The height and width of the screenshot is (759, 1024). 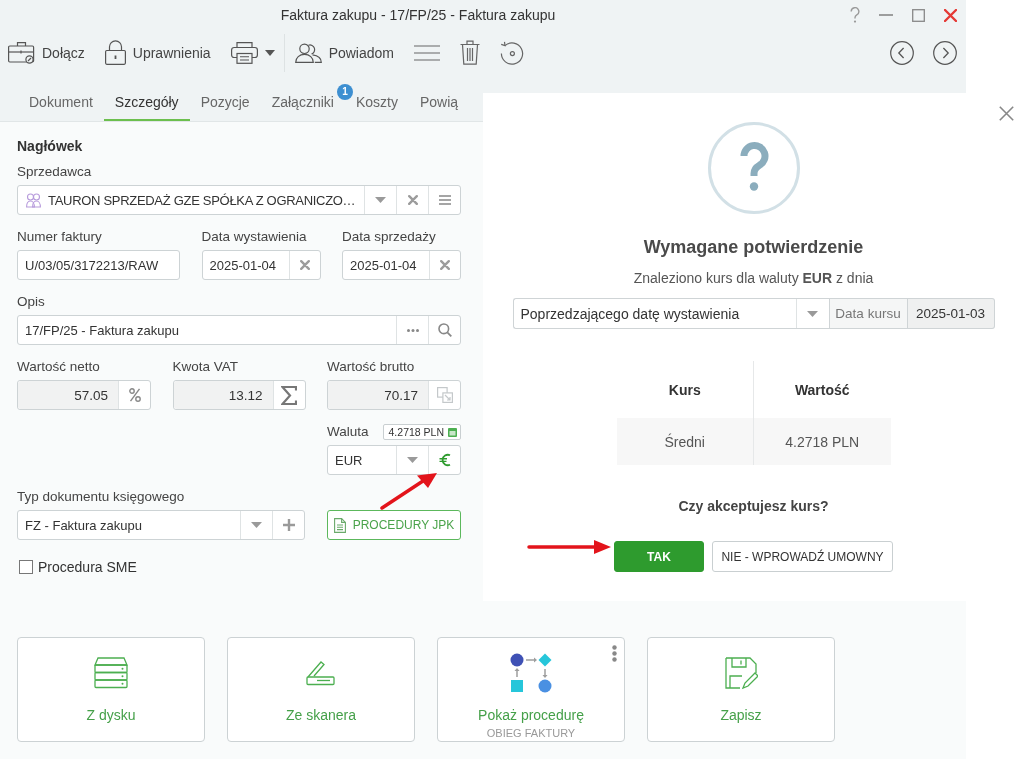 What do you see at coordinates (244, 52) in the screenshot?
I see `printer-icon` at bounding box center [244, 52].